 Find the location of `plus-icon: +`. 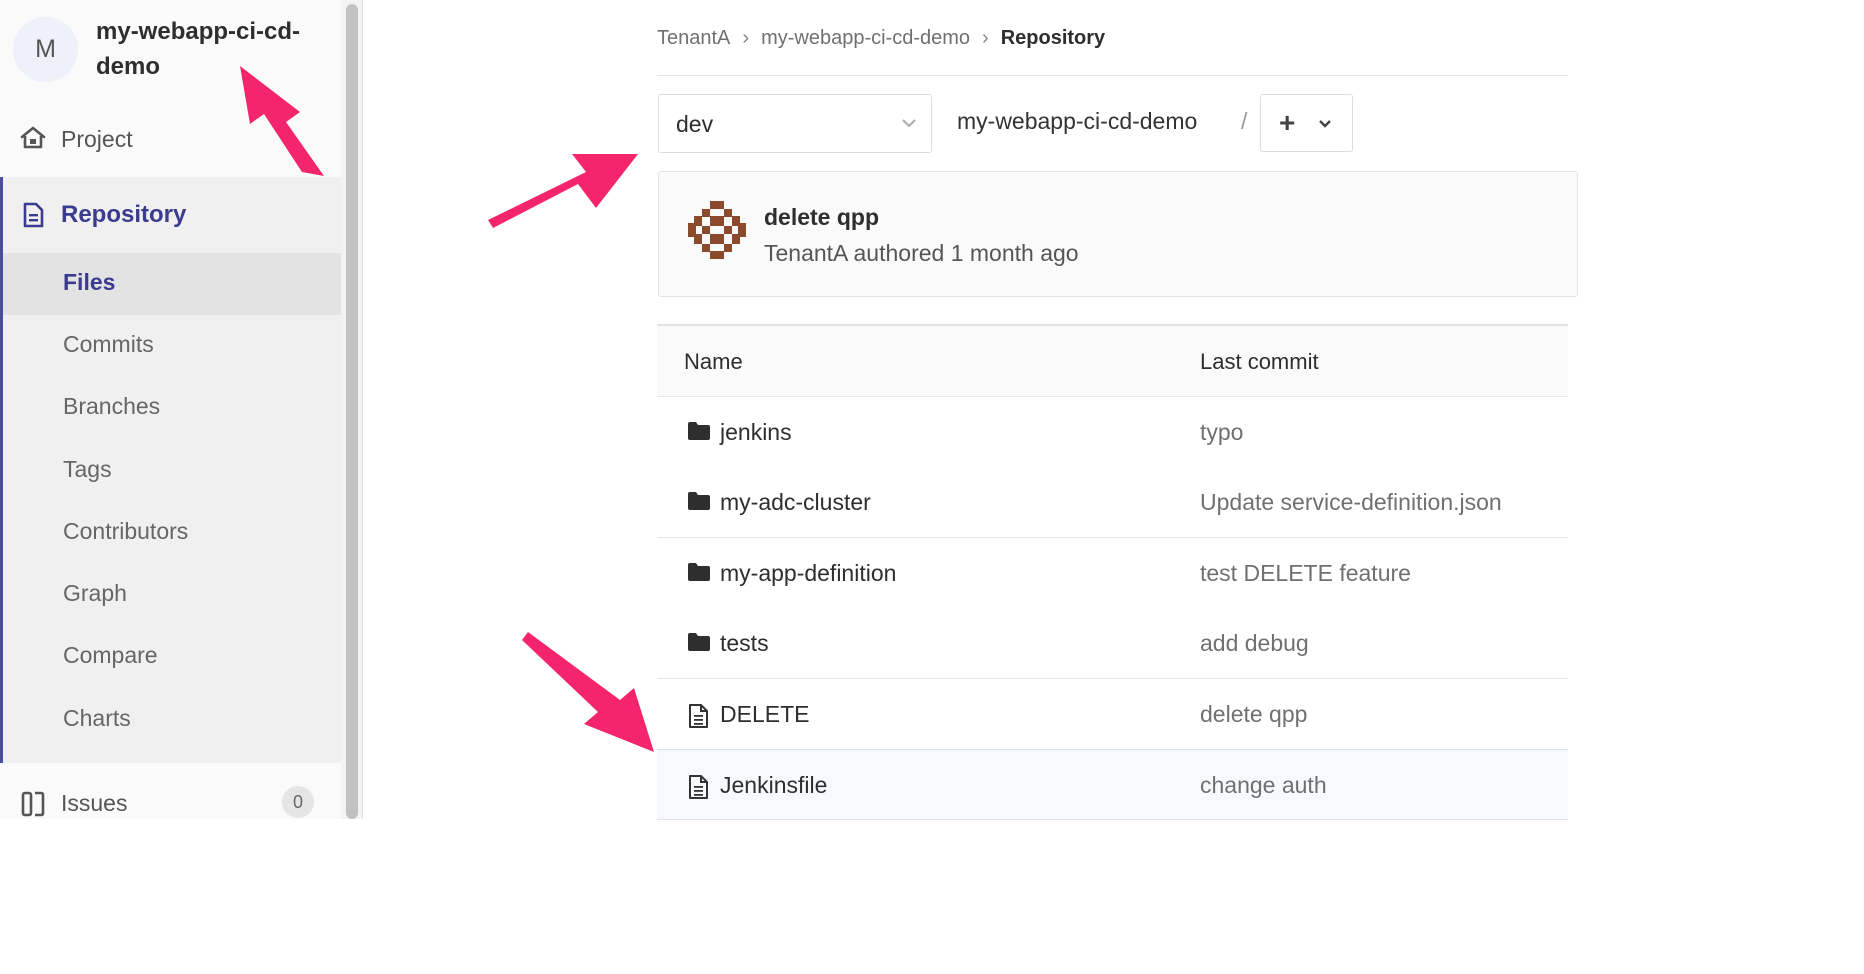

plus-icon: + is located at coordinates (1287, 122).